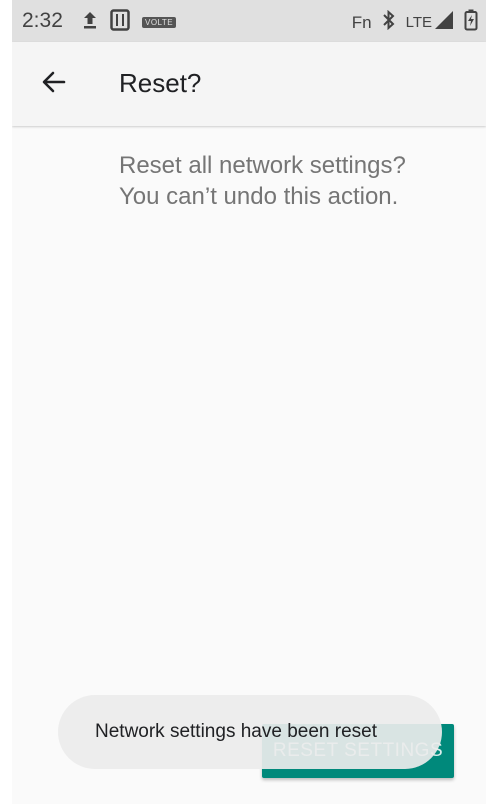 Image resolution: width=486 pixels, height=804 pixels. Describe the element at coordinates (444, 22) in the screenshot. I see `signal-icon` at that location.